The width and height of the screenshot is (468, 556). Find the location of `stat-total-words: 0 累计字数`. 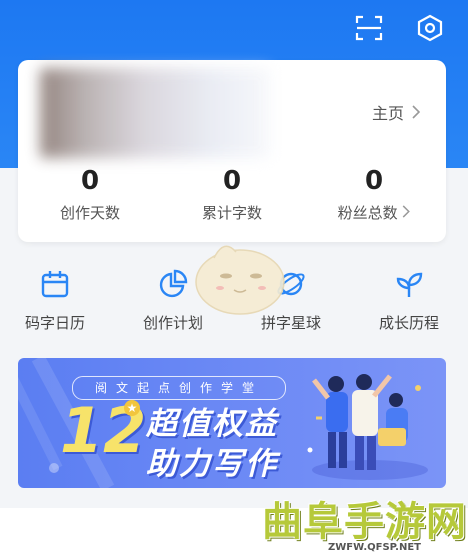

stat-total-words: 0 累计字数 is located at coordinates (232, 194).